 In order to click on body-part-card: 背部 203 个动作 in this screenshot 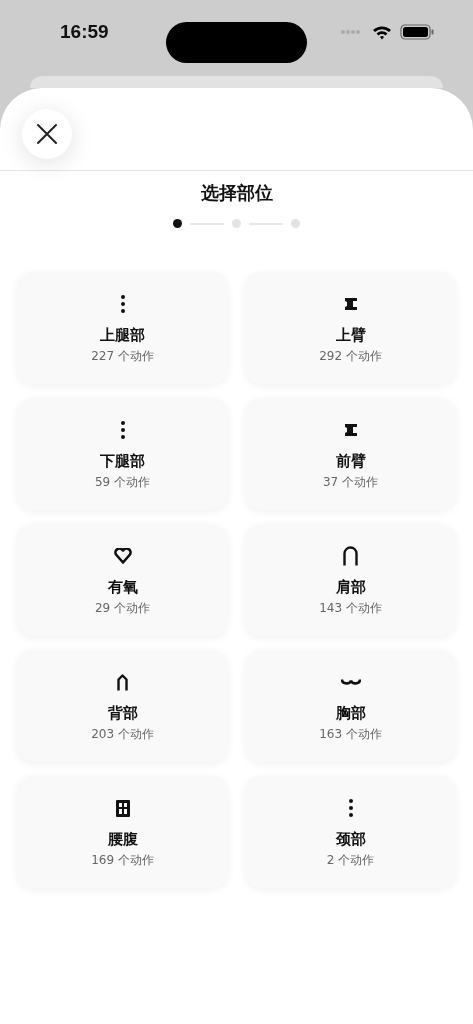, I will do `click(122, 706)`.